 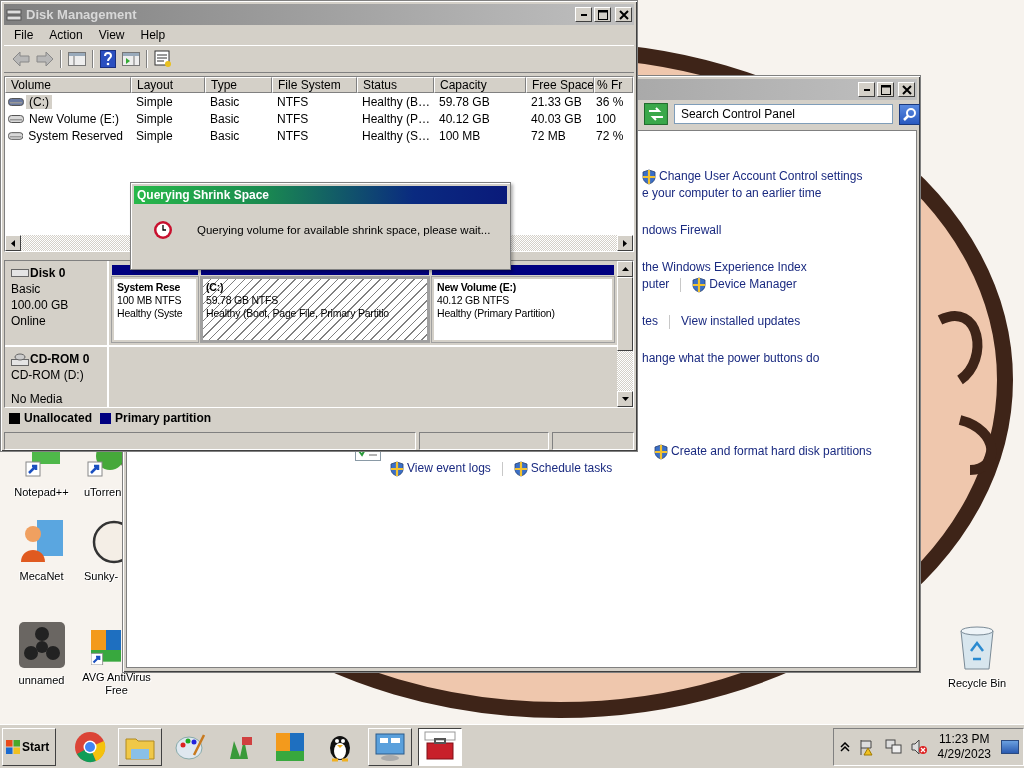 What do you see at coordinates (548, 135) in the screenshot?
I see `table-cell-text: 72 MB` at bounding box center [548, 135].